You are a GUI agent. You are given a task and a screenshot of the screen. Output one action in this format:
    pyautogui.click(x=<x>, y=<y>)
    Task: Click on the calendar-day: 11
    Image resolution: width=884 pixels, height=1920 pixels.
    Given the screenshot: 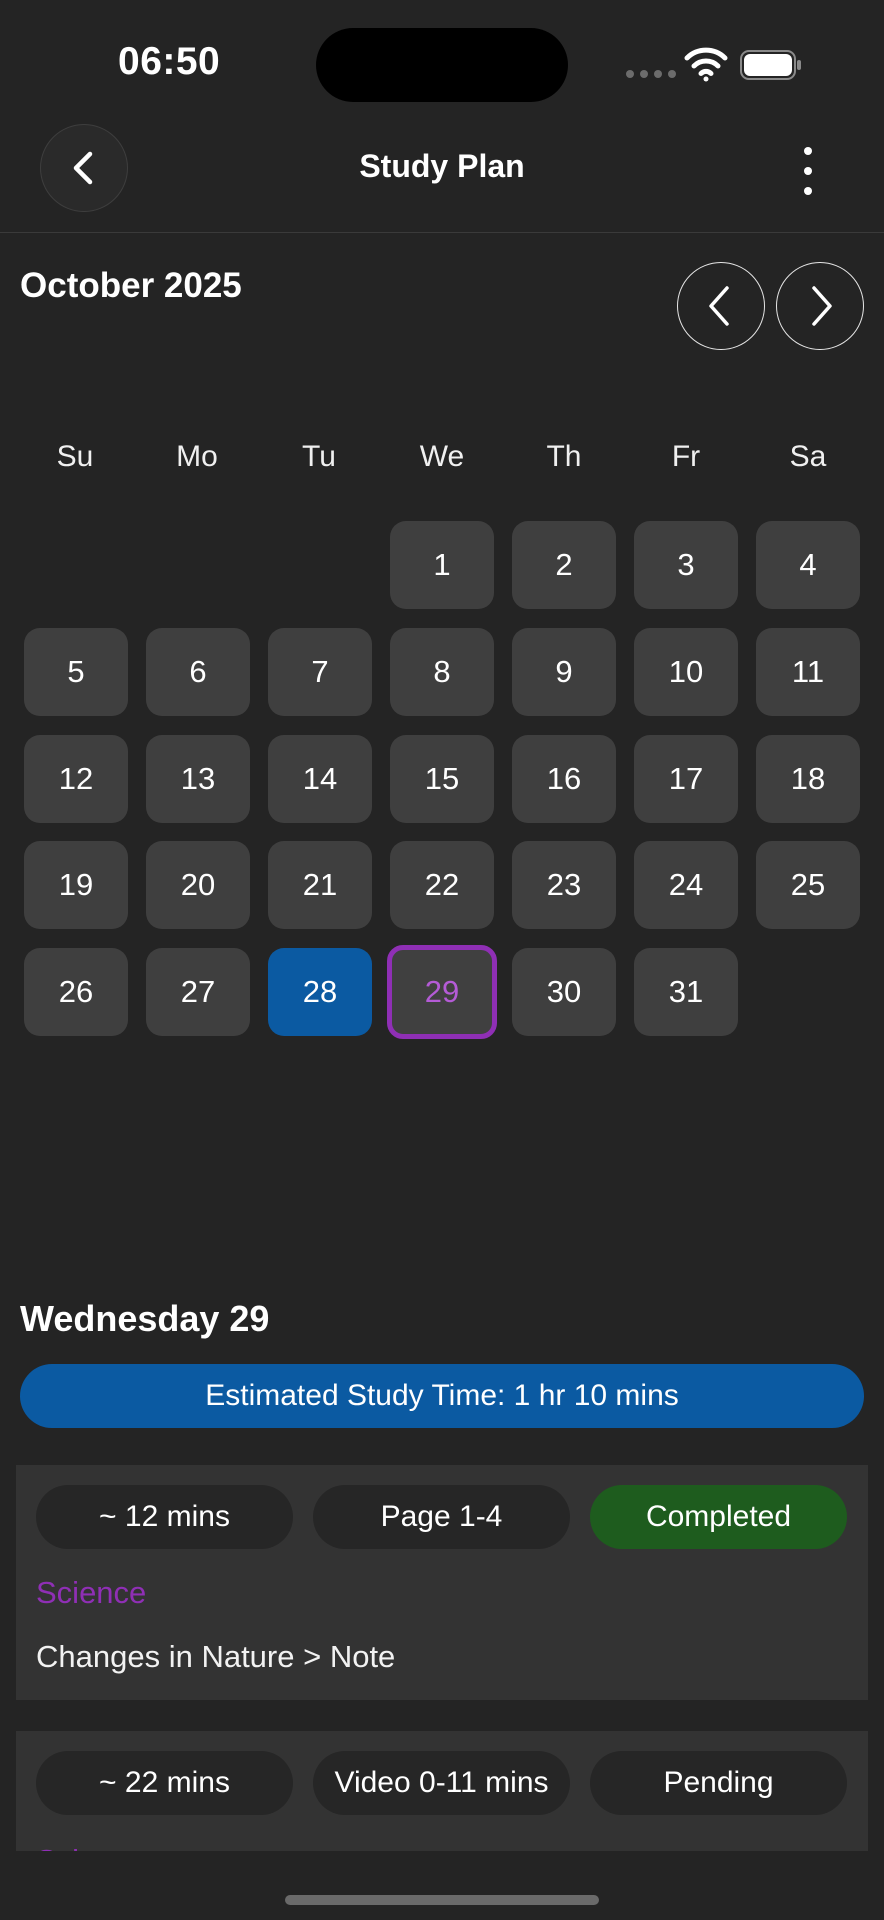 What is the action you would take?
    pyautogui.click(x=808, y=672)
    